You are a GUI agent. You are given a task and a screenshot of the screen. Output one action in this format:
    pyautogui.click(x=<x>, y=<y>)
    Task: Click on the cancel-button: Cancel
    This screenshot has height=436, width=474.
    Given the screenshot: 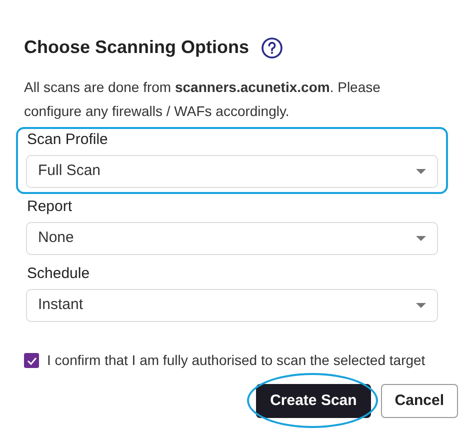 What is the action you would take?
    pyautogui.click(x=419, y=401)
    